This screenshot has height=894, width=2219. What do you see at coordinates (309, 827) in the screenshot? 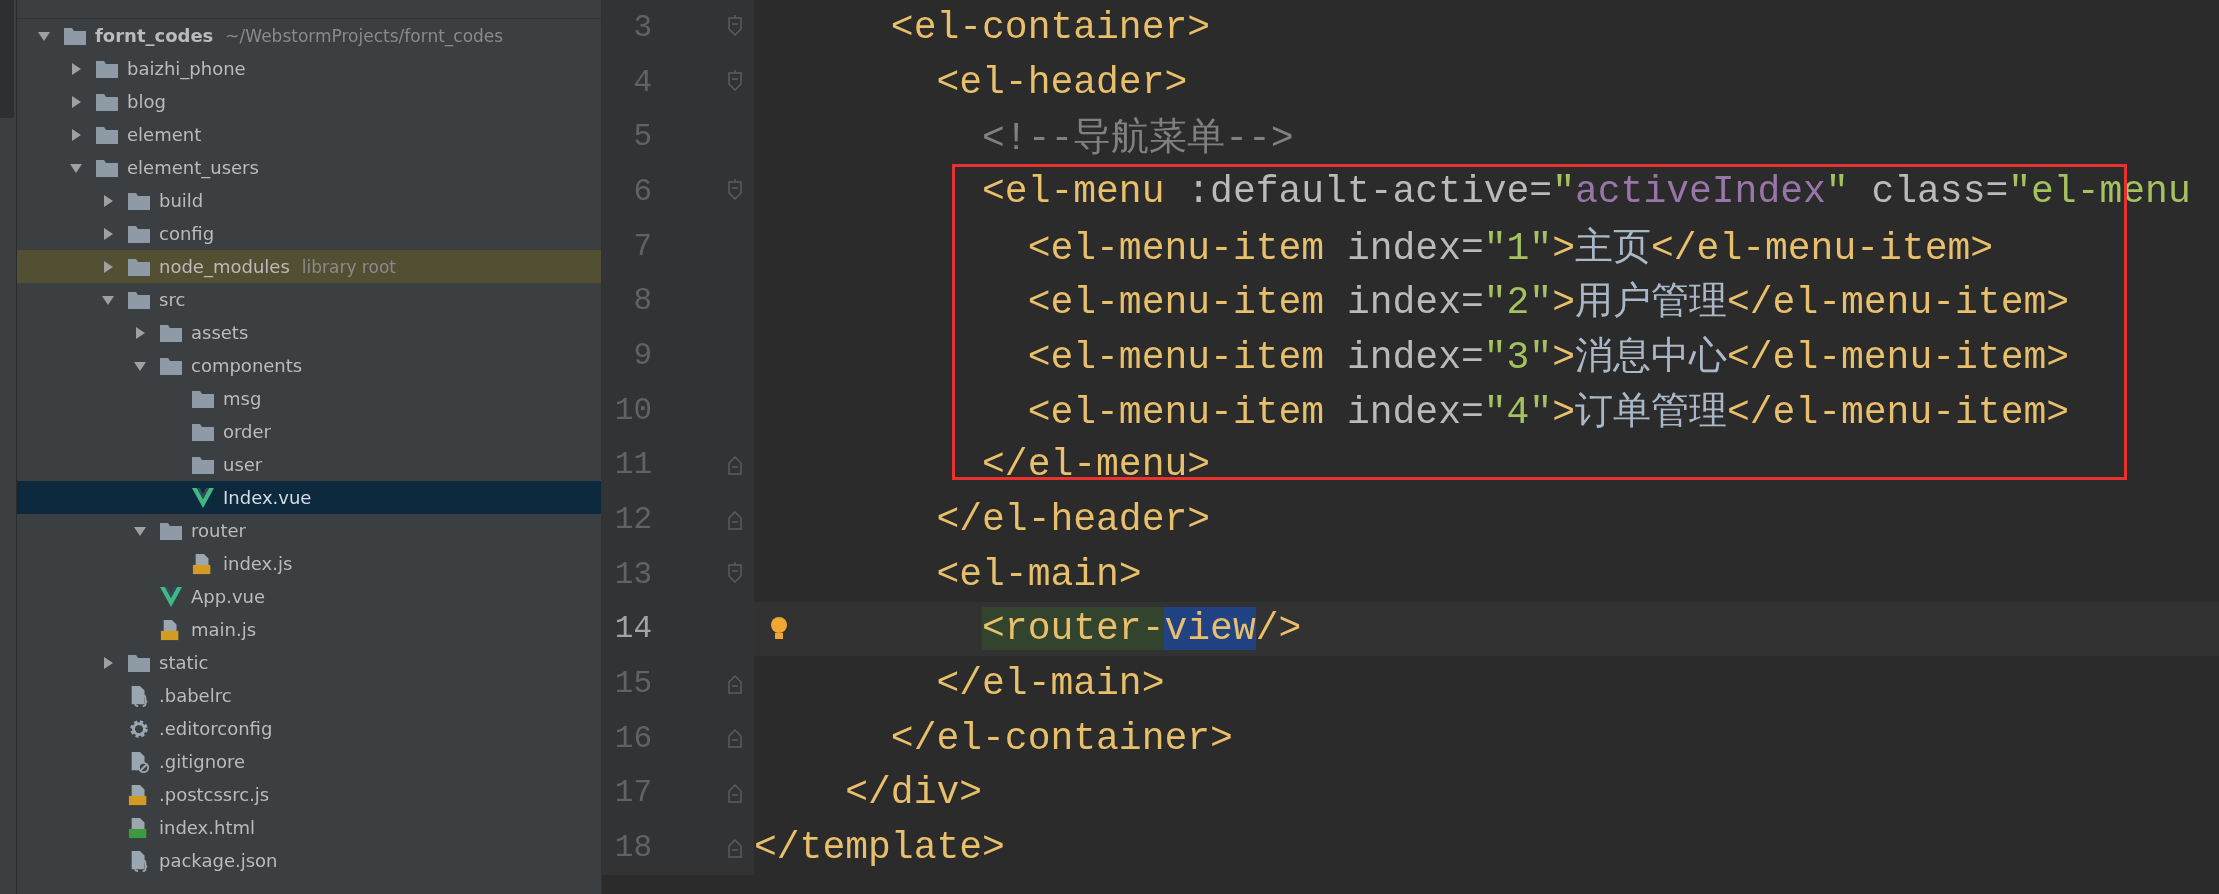
I see `tree-item: index.html` at bounding box center [309, 827].